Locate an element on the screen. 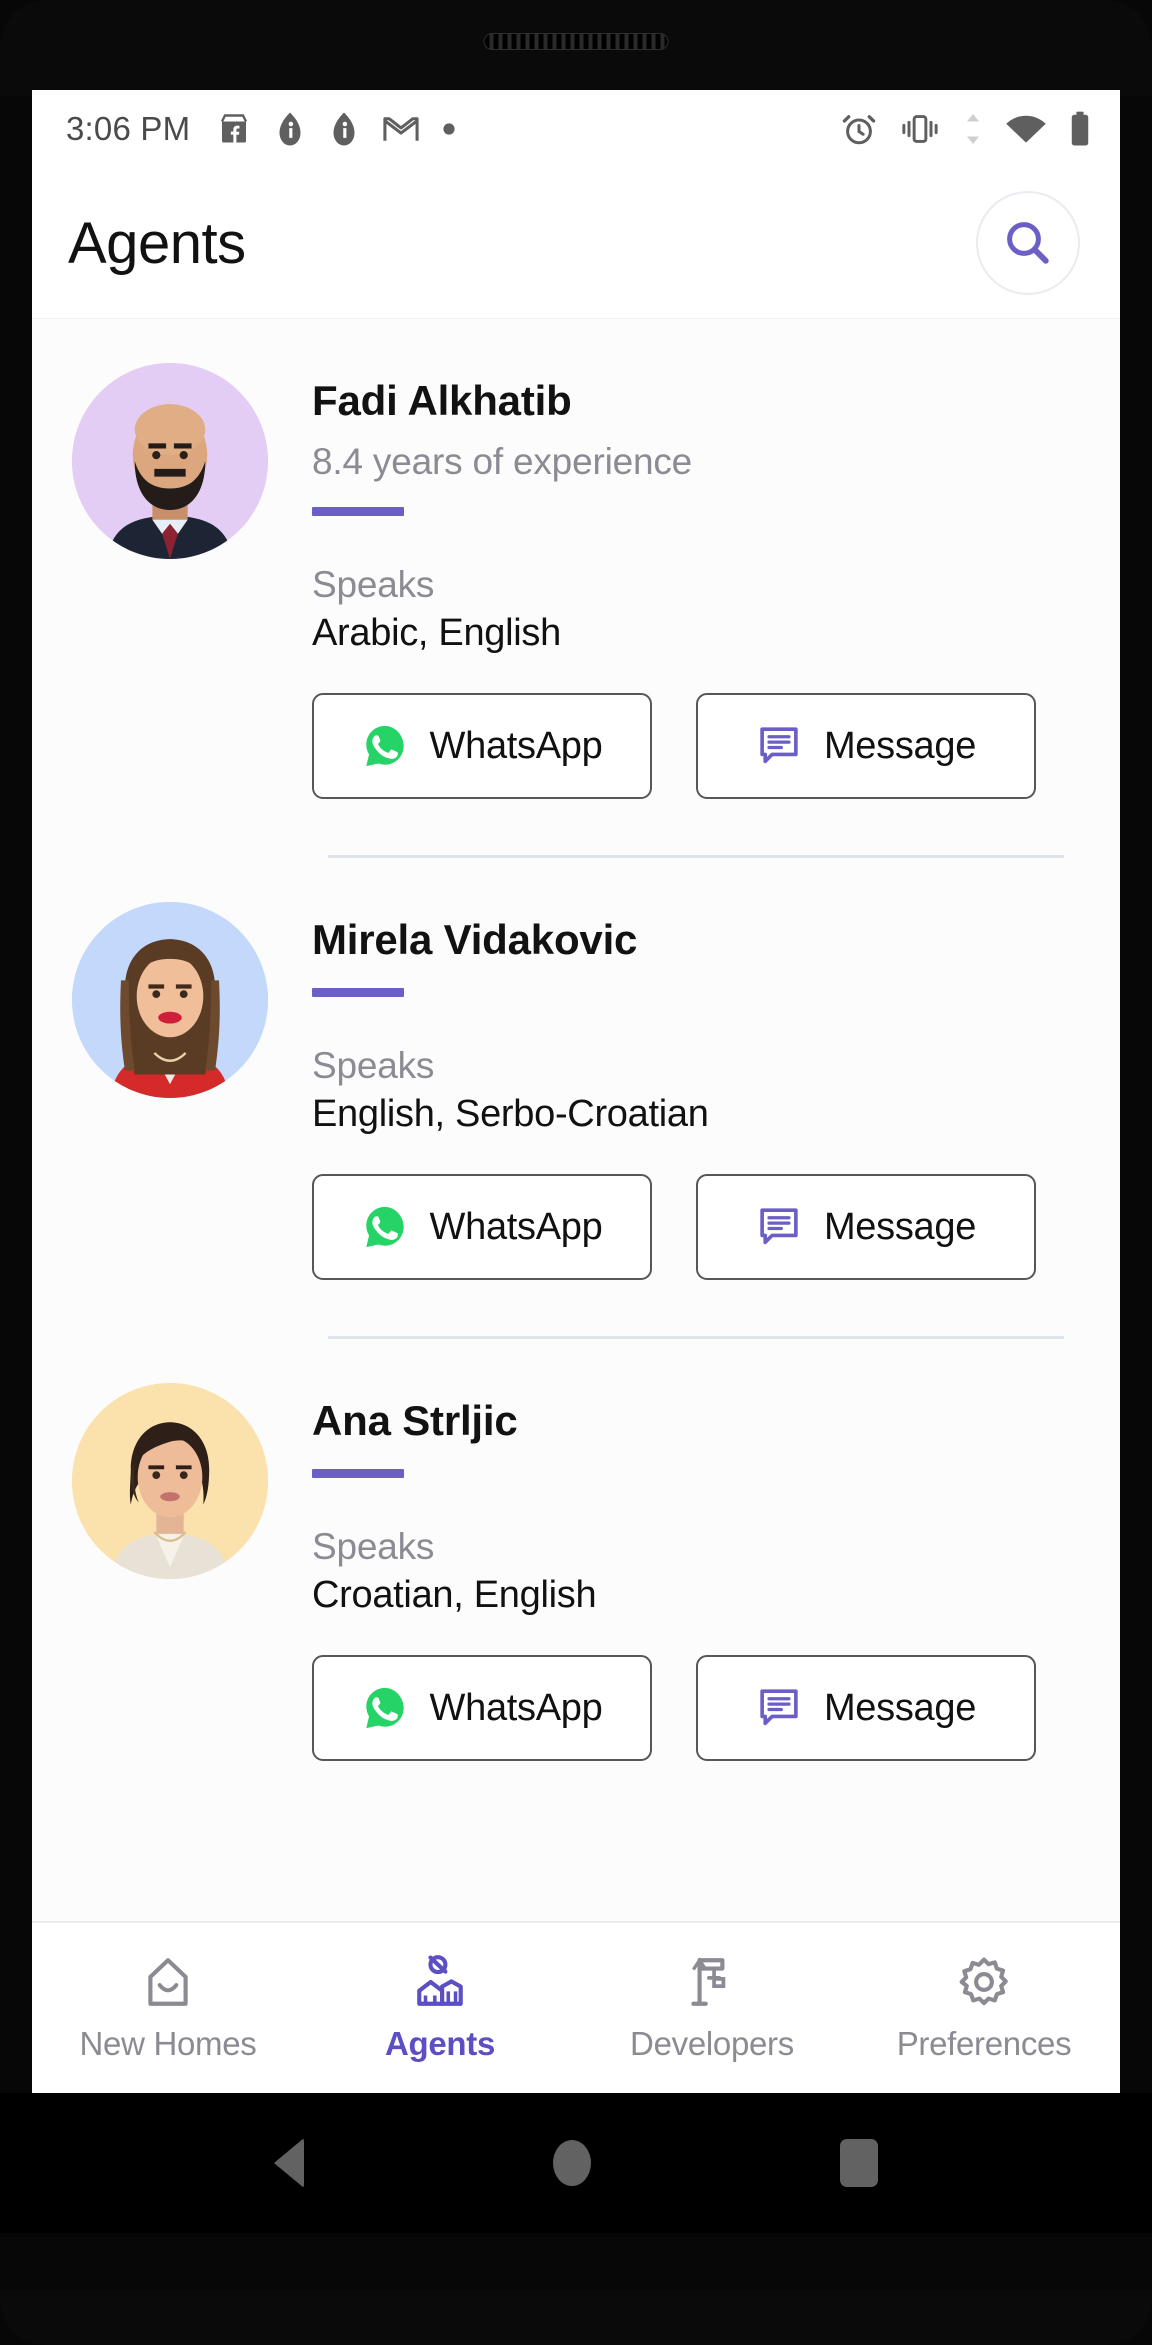 The height and width of the screenshot is (2345, 1152). tab-label: New Homes is located at coordinates (168, 2043).